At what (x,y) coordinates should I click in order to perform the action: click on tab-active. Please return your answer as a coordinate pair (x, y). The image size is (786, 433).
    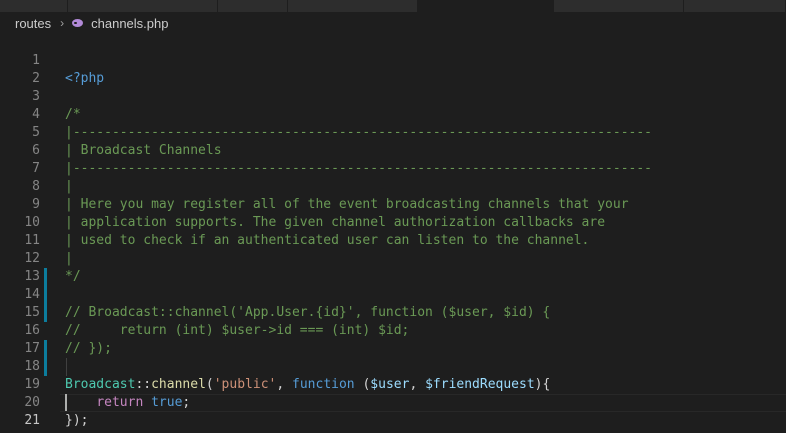
    Looking at the image, I should click on (486, 6).